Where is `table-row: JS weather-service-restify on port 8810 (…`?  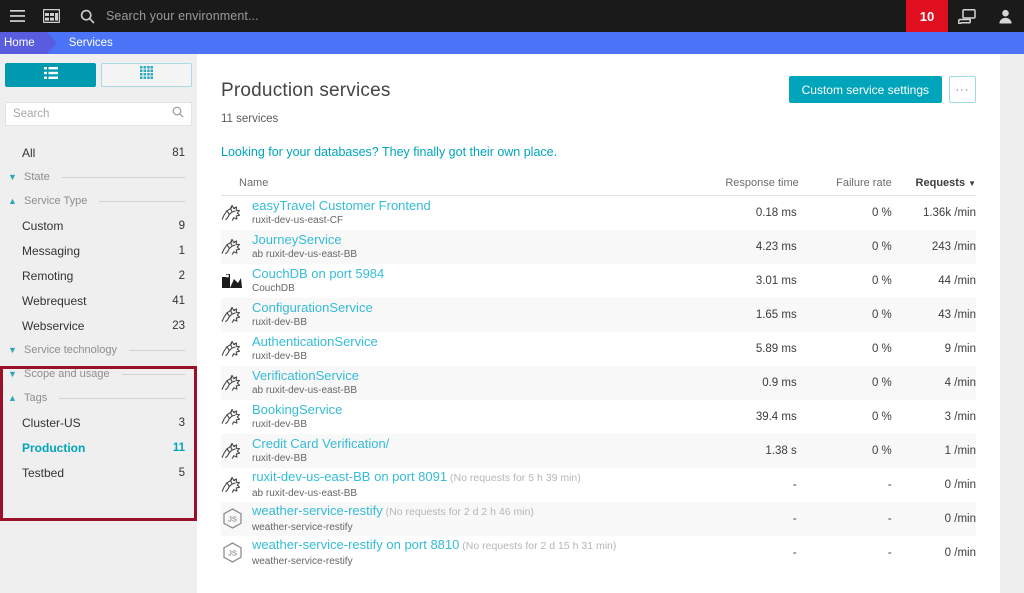 table-row: JS weather-service-restify on port 8810 (… is located at coordinates (598, 553).